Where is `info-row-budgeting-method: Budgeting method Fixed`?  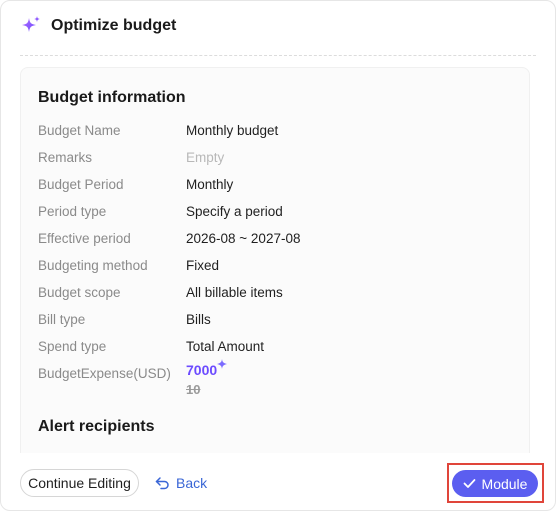
info-row-budgeting-method: Budgeting method Fixed is located at coordinates (278, 265).